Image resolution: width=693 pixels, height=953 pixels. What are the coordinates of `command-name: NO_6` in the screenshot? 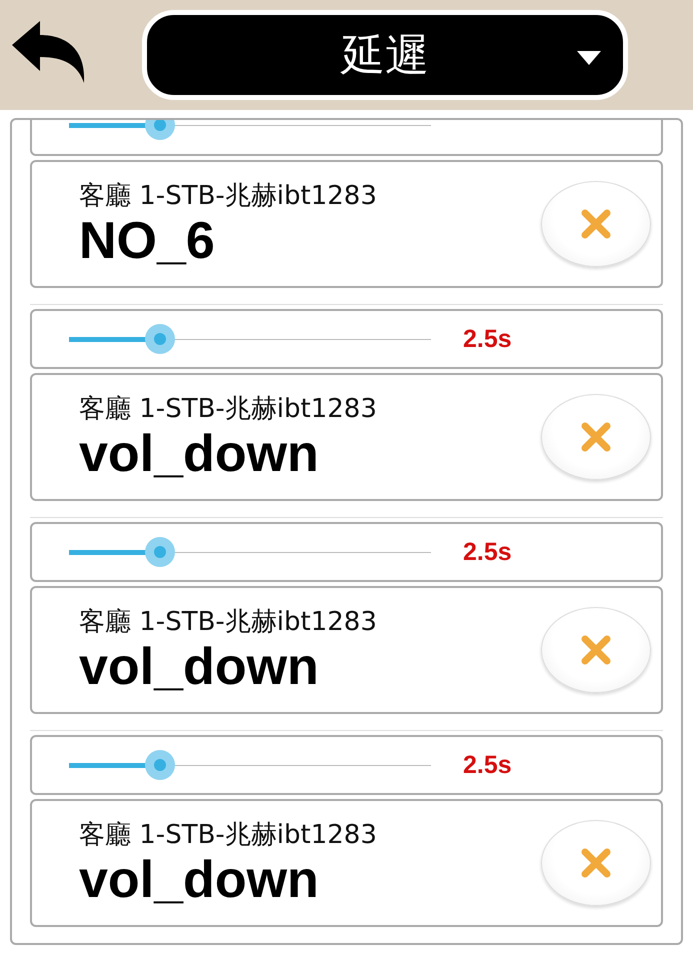 It's located at (147, 241).